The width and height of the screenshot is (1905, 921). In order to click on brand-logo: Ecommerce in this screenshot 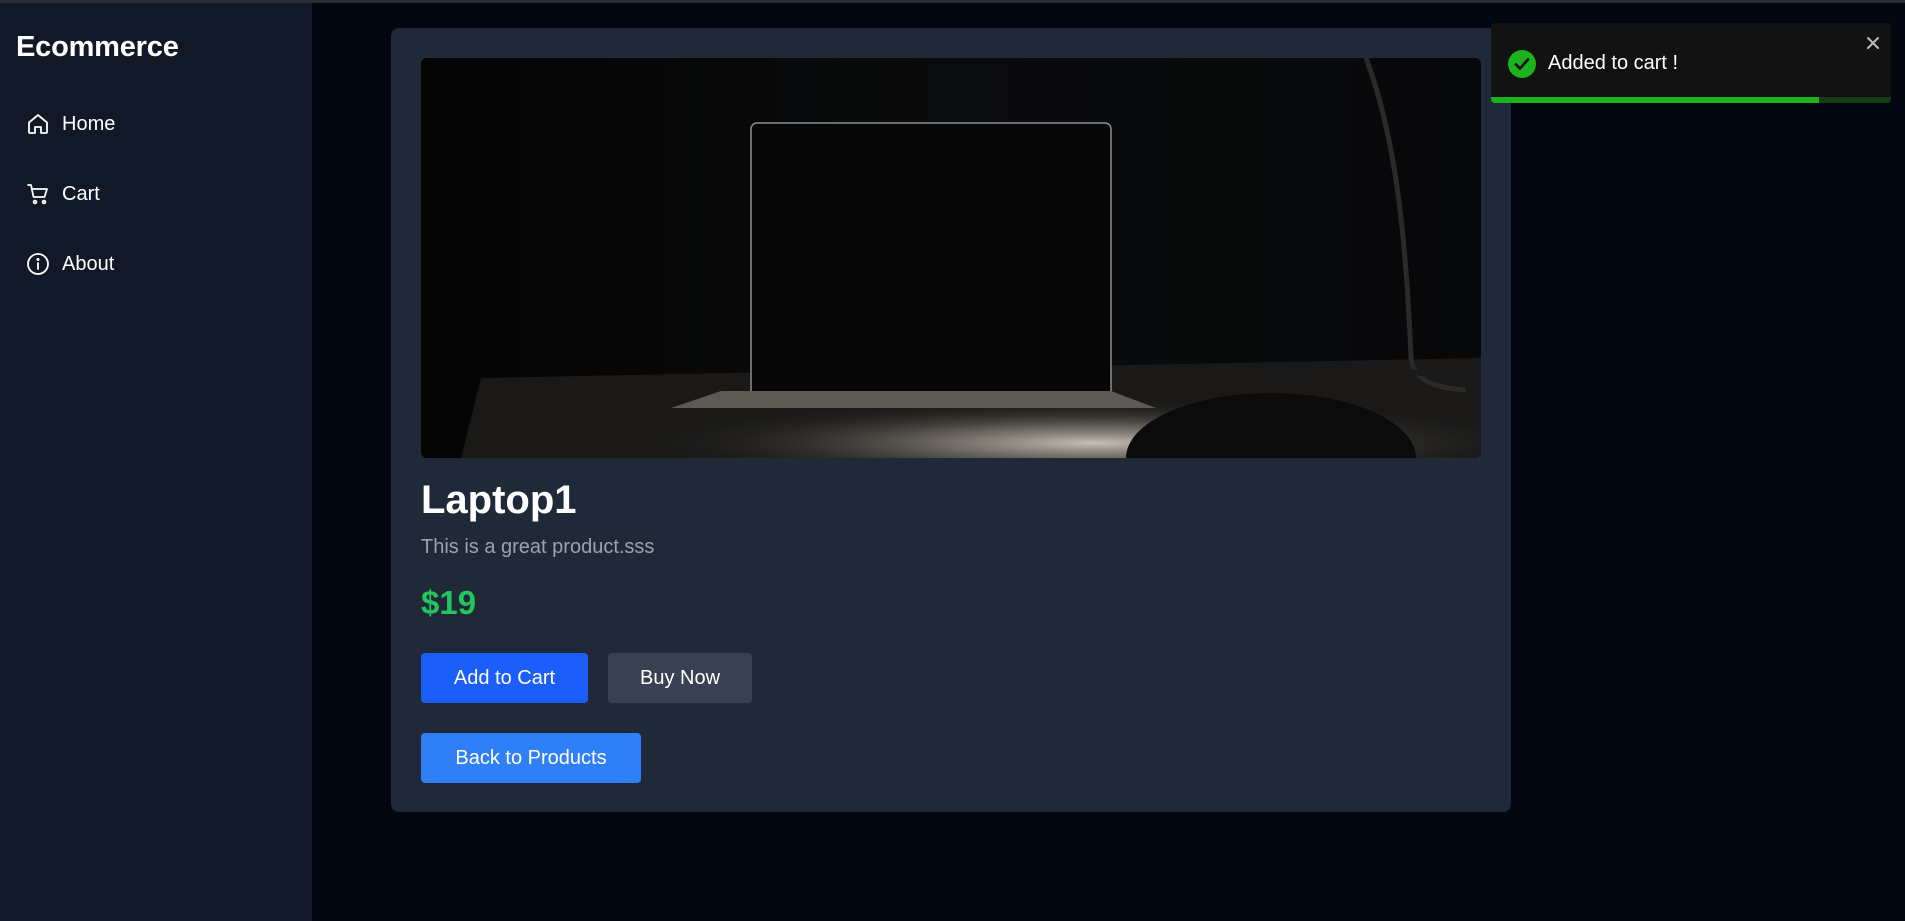, I will do `click(97, 47)`.